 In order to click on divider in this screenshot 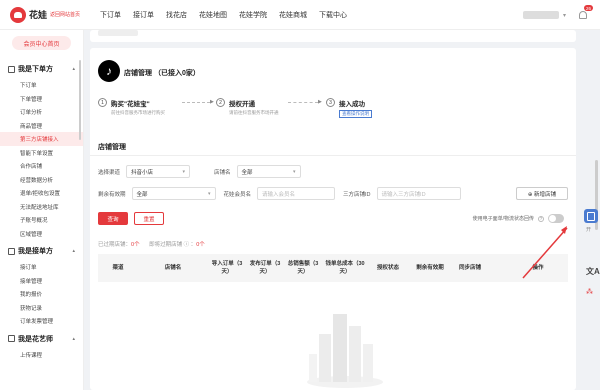, I will do `click(333, 155)`.